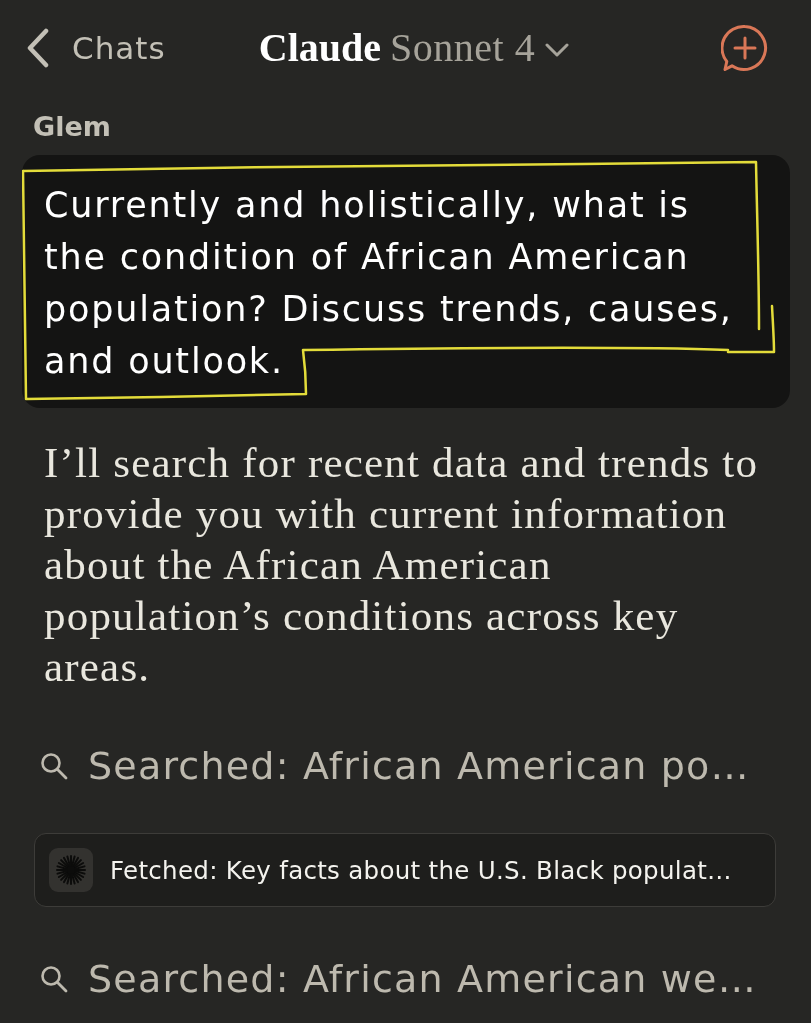 The width and height of the screenshot is (811, 1023). What do you see at coordinates (72, 127) in the screenshot?
I see `chat-name: Glem` at bounding box center [72, 127].